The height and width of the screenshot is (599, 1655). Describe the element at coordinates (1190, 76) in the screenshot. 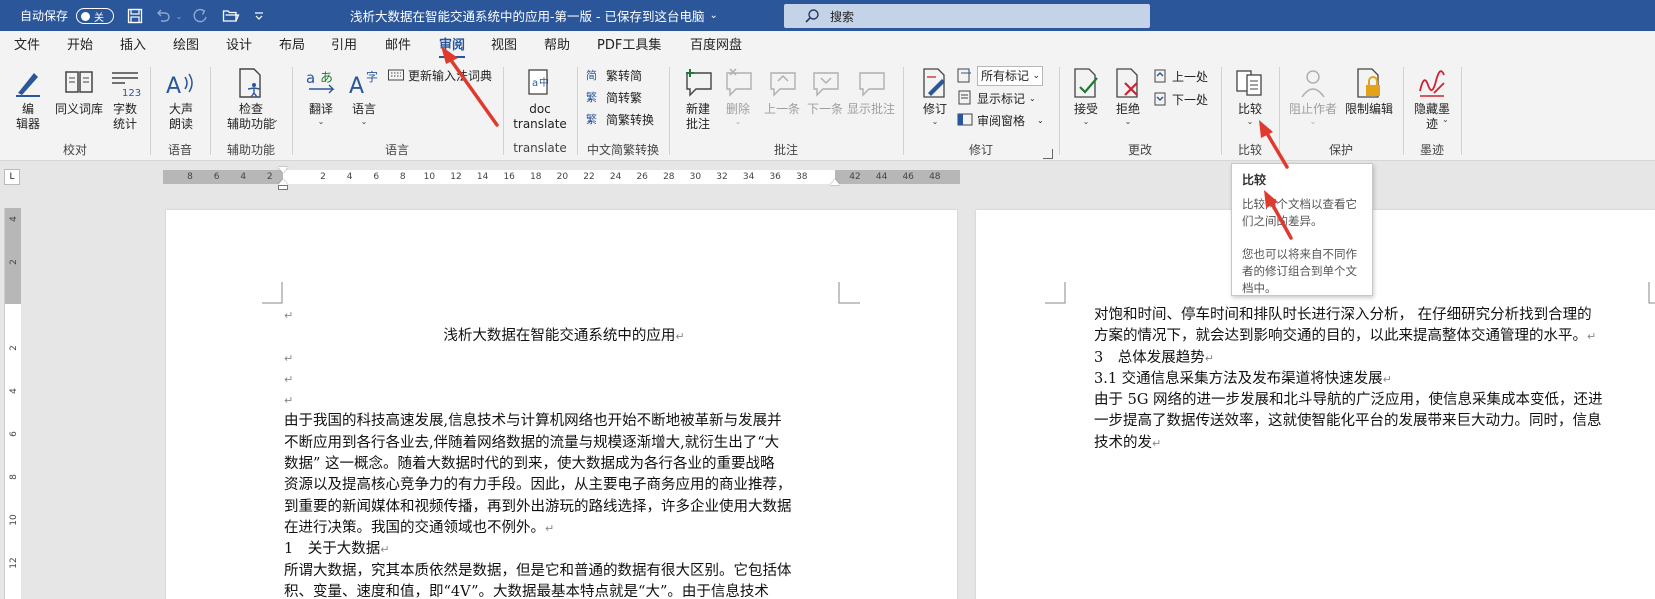

I see `previous-change-label: 上一处` at that location.